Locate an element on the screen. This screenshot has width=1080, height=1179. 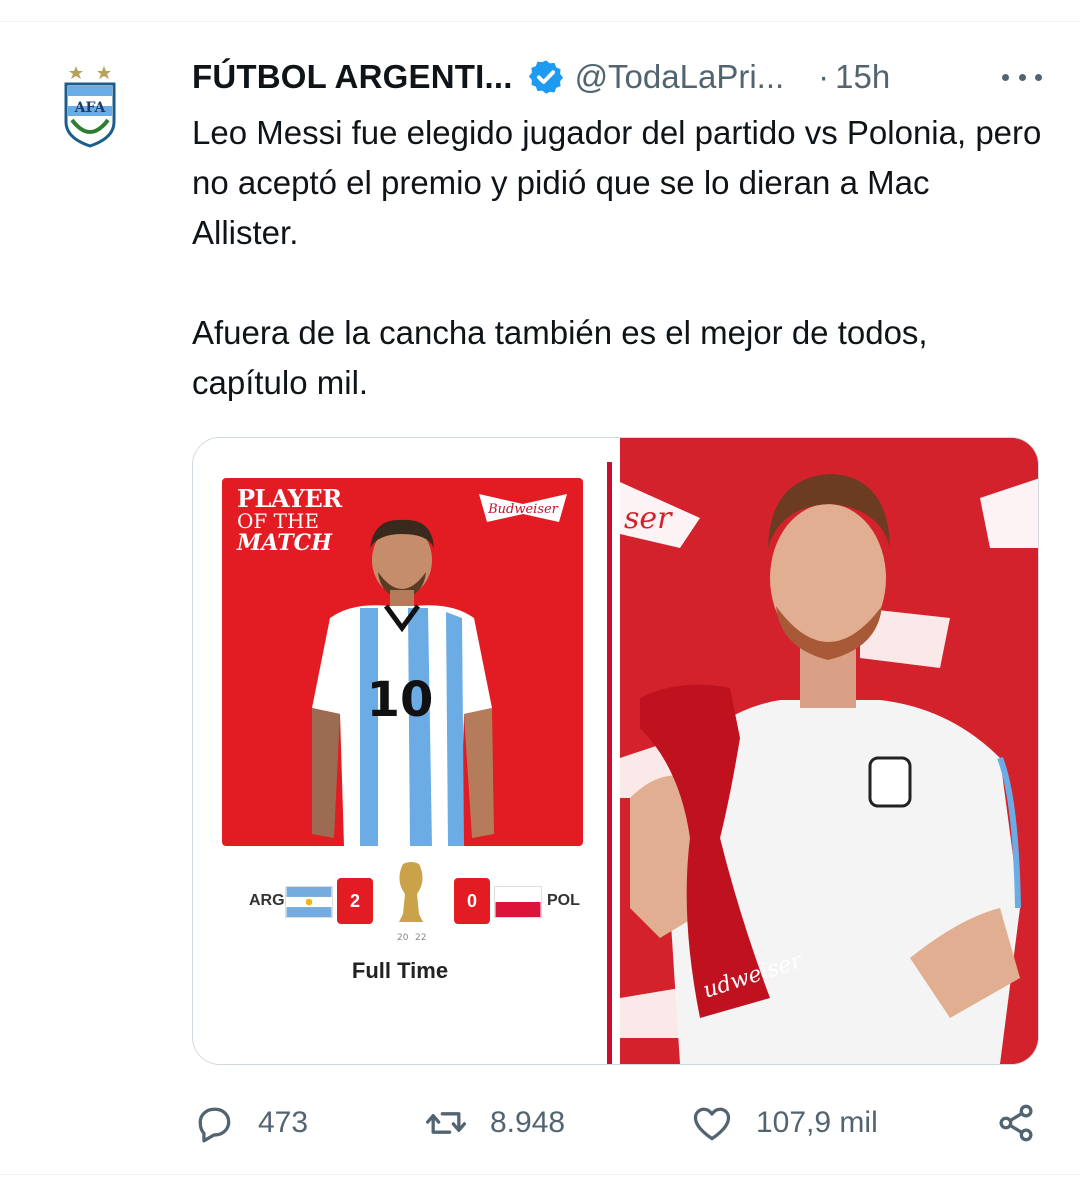
bottom-divider is located at coordinates (540, 1174).